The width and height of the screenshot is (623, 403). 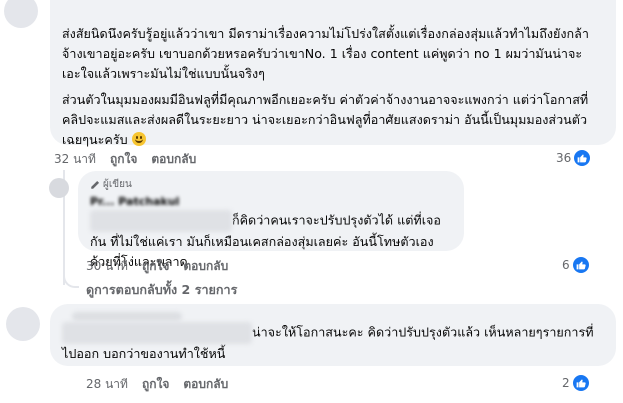 I want to click on reply-meta: 30 นาที ถูกใจ ตอบกลับ, so click(x=164, y=266).